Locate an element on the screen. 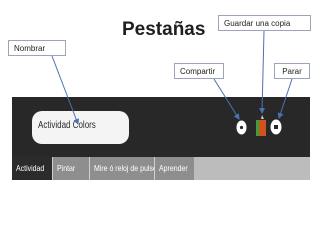 Image resolution: width=320 pixels, height=240 pixels. arrow-compartir is located at coordinates (226, 99).